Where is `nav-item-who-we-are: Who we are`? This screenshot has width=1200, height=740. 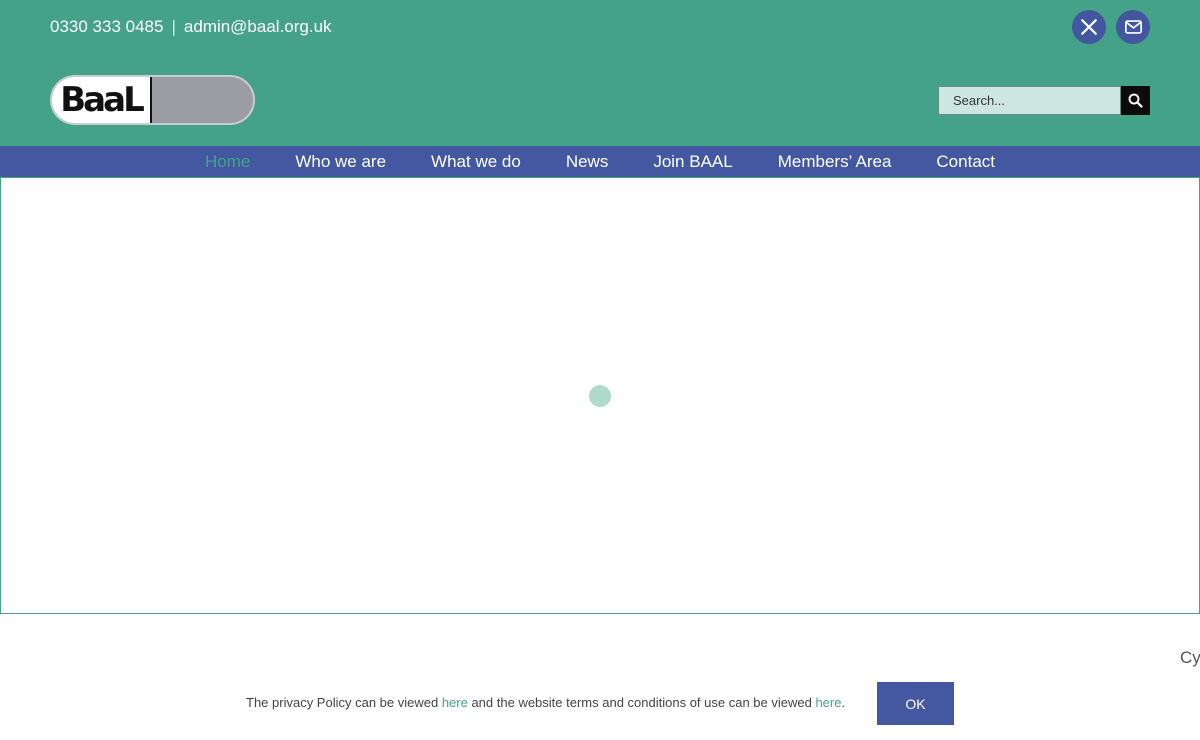 nav-item-who-we-are: Who we are is located at coordinates (340, 162).